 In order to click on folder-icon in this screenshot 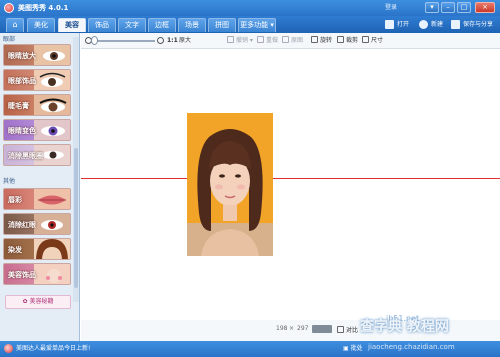, I will do `click(389, 24)`.